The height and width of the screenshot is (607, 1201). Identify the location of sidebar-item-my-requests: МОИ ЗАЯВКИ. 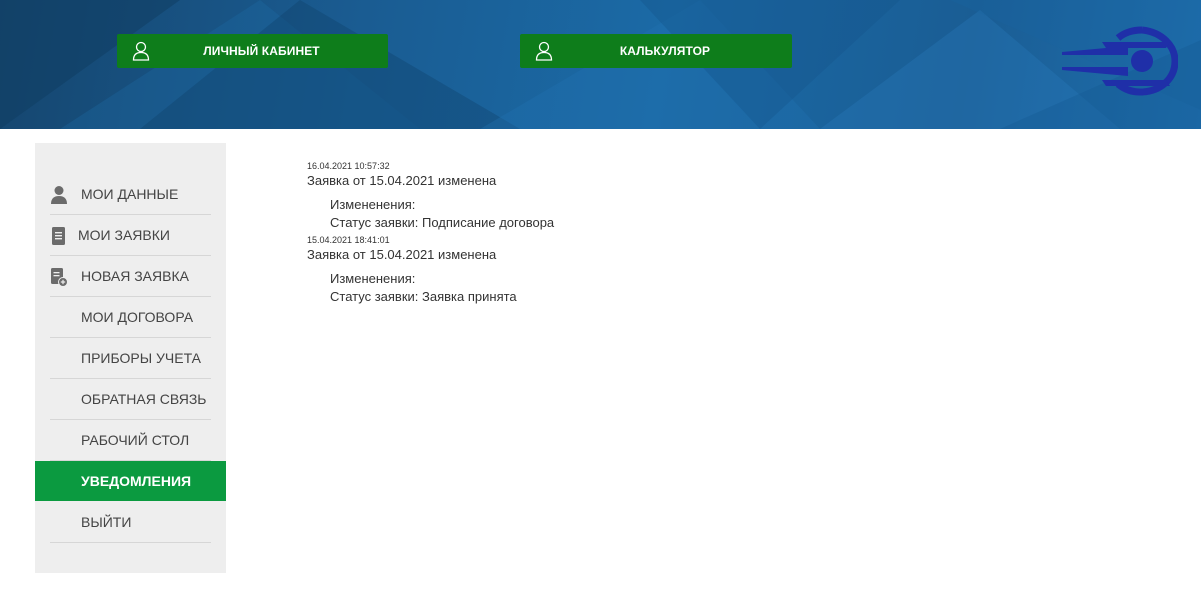
(130, 235).